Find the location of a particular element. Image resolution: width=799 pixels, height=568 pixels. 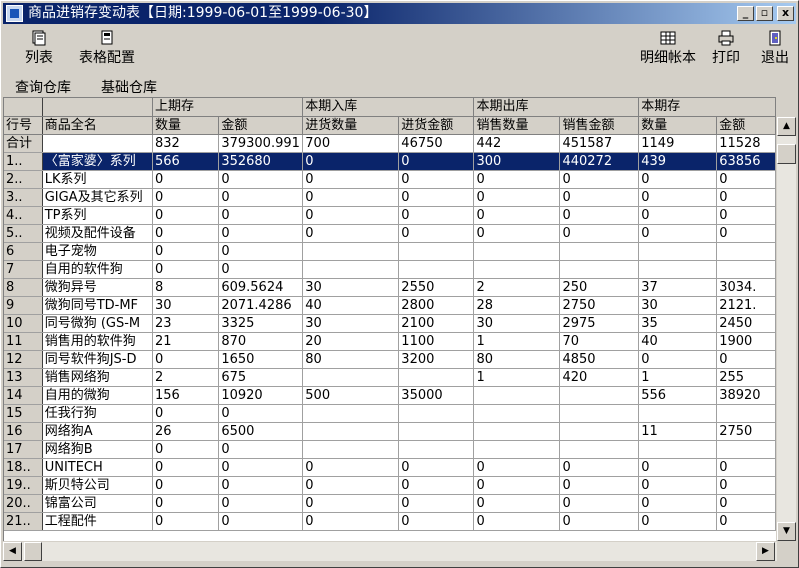

table-cell: 2975 is located at coordinates (599, 323).